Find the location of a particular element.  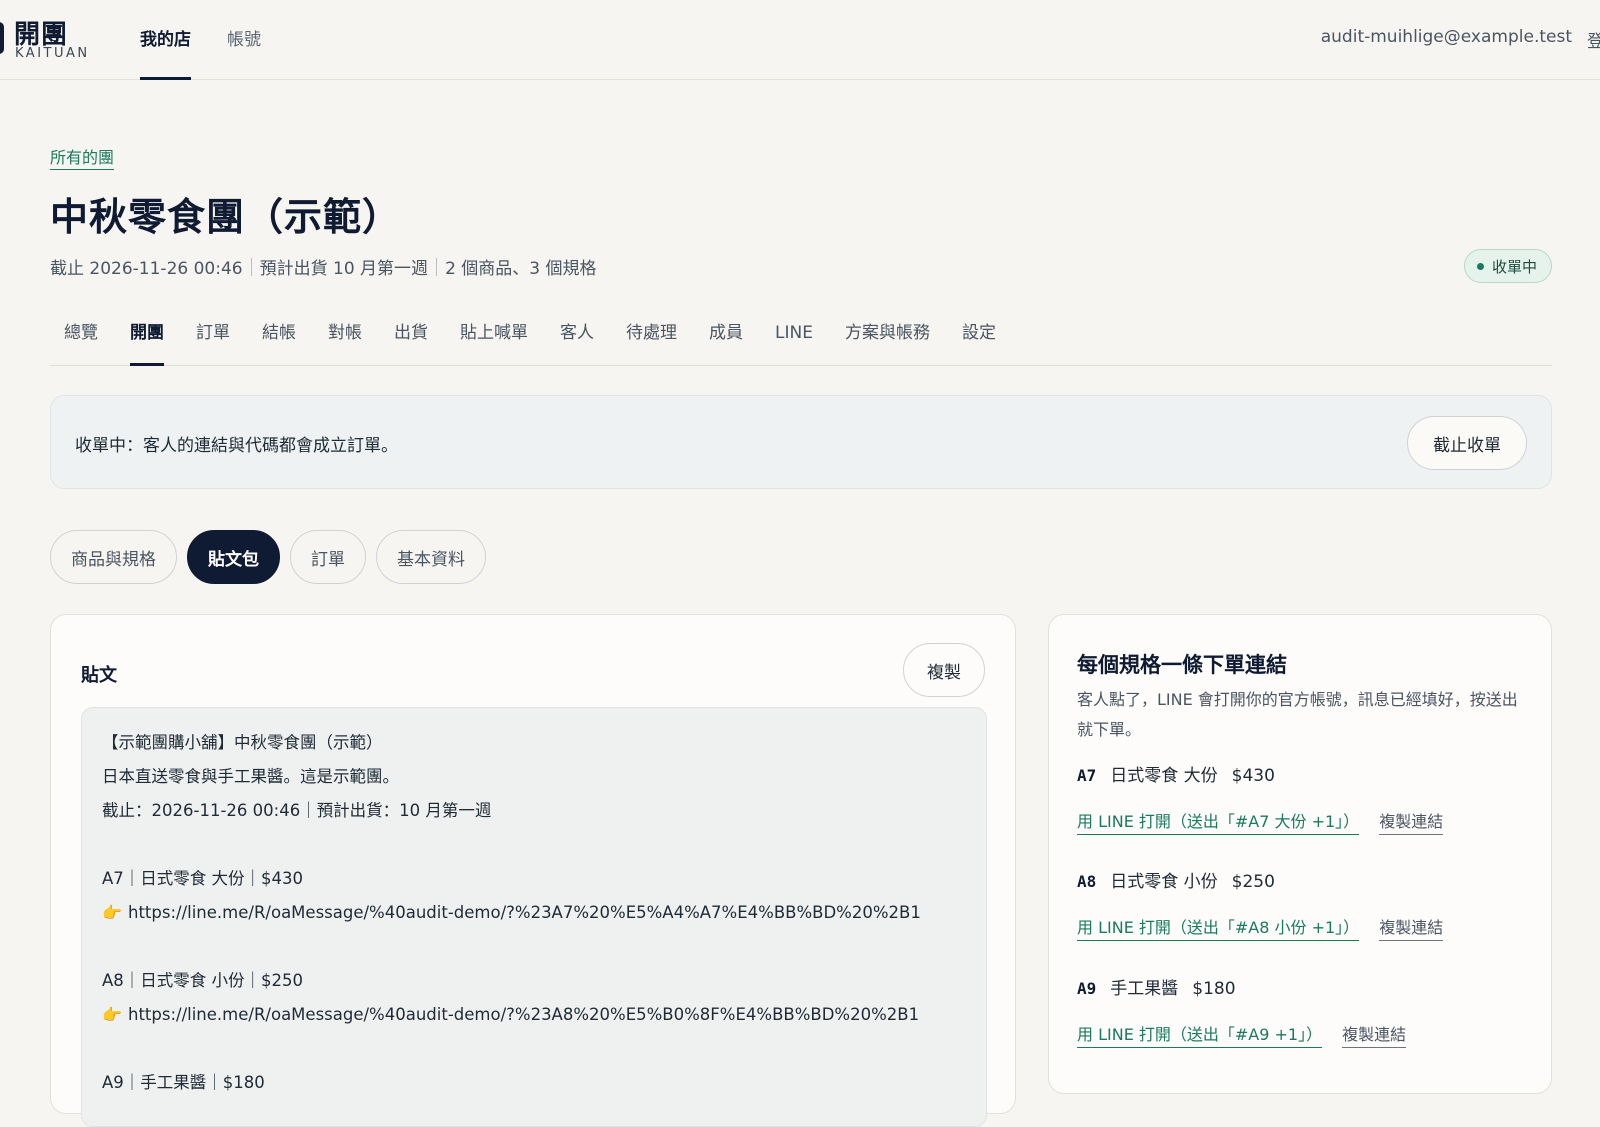

group-tabs: 總覽 開團 訂單 結帳 對帳 出貨 貼上喊單 客人 待處理 成員 LINE 方案與帳務 設定 is located at coordinates (801, 342).